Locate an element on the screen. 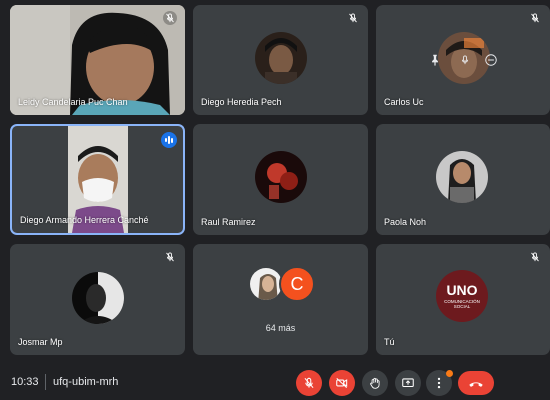  participant-tile-josmar: Josmar Mp is located at coordinates (97, 299).